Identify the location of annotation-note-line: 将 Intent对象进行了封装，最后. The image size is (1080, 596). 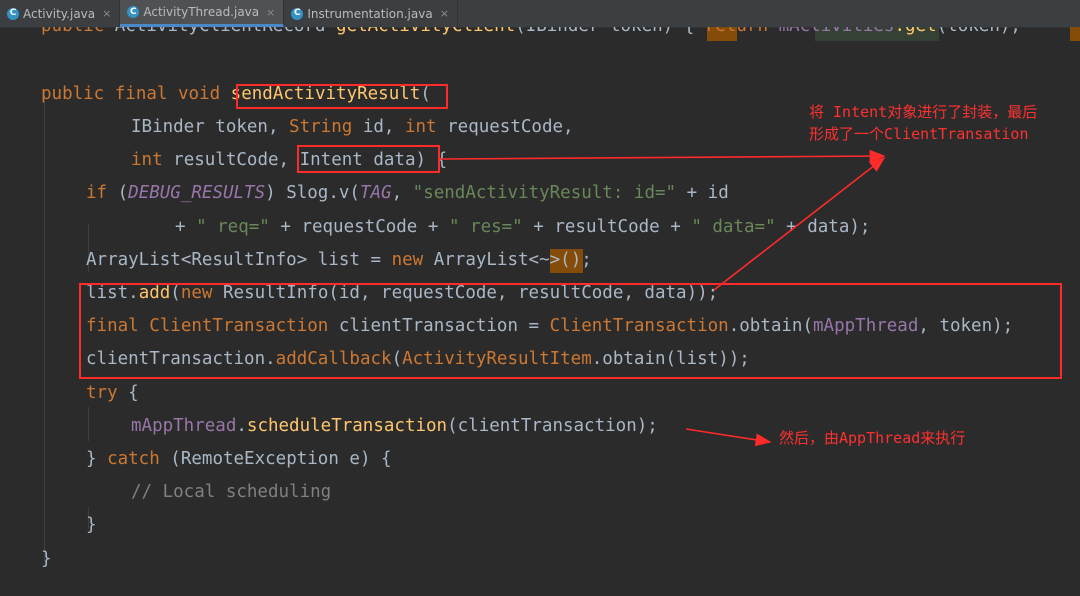
(923, 112).